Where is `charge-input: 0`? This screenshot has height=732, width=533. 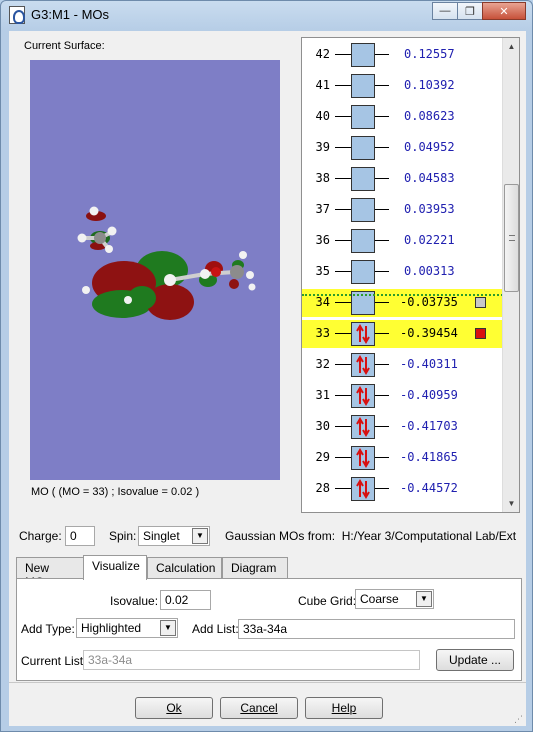 charge-input: 0 is located at coordinates (80, 536).